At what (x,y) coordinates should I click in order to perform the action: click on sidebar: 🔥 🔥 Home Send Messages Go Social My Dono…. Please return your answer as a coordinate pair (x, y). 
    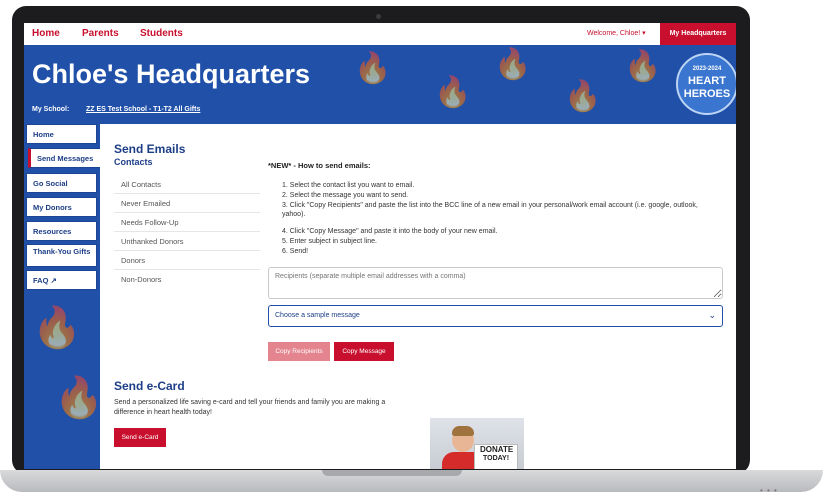
    Looking at the image, I should click on (62, 296).